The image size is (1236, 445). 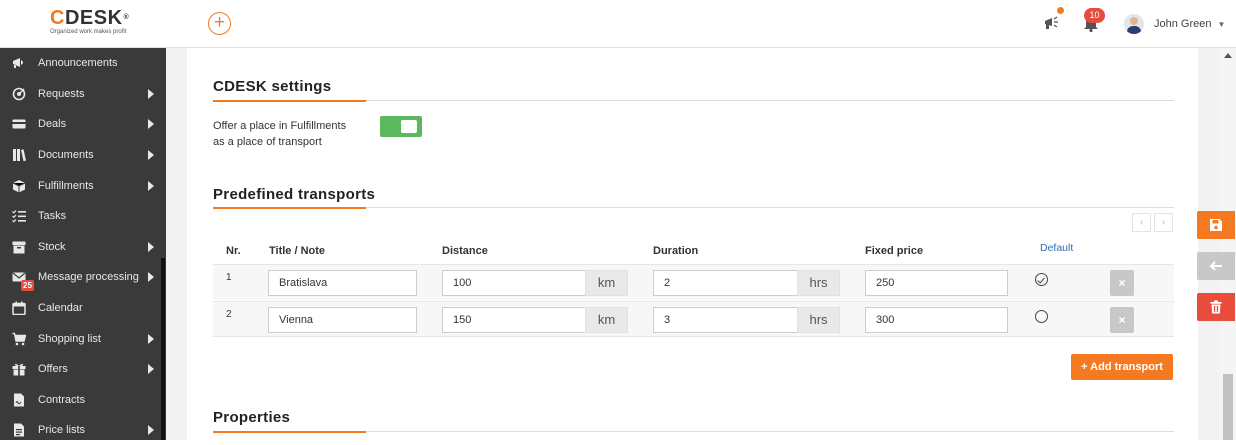 What do you see at coordinates (1052, 23) in the screenshot?
I see `megaphone-icon` at bounding box center [1052, 23].